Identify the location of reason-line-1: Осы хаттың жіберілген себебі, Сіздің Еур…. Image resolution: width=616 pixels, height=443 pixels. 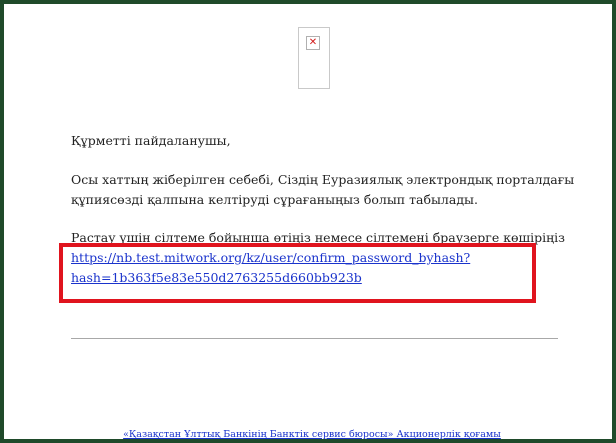
(323, 179).